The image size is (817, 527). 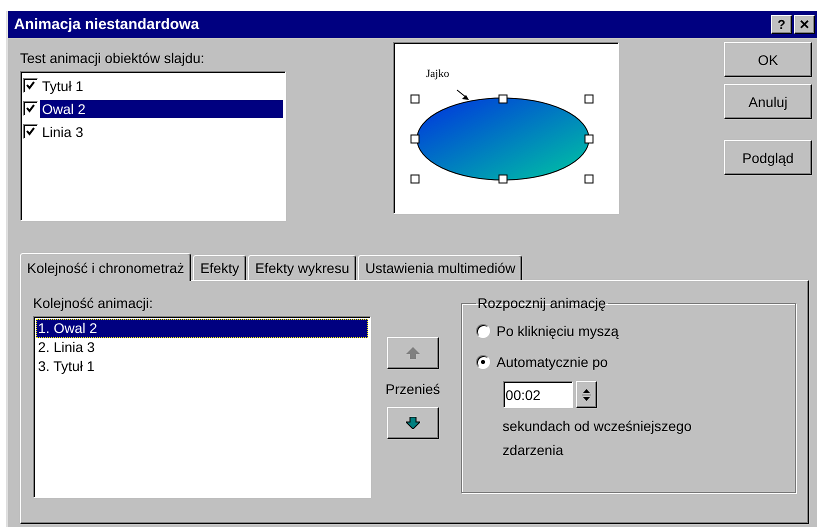 I want to click on delay-note: sekundach od wcześniejszego zdarzenia, so click(x=597, y=438).